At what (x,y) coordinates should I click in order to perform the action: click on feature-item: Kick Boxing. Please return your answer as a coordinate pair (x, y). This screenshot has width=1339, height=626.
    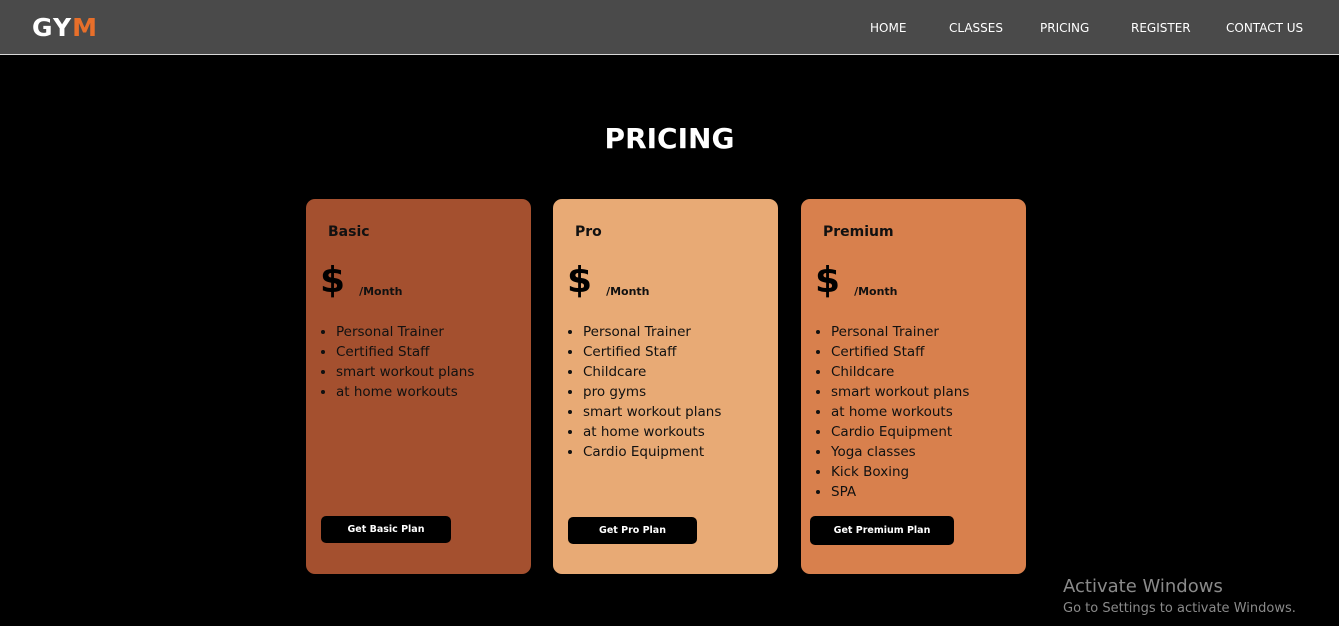
    Looking at the image, I should click on (900, 472).